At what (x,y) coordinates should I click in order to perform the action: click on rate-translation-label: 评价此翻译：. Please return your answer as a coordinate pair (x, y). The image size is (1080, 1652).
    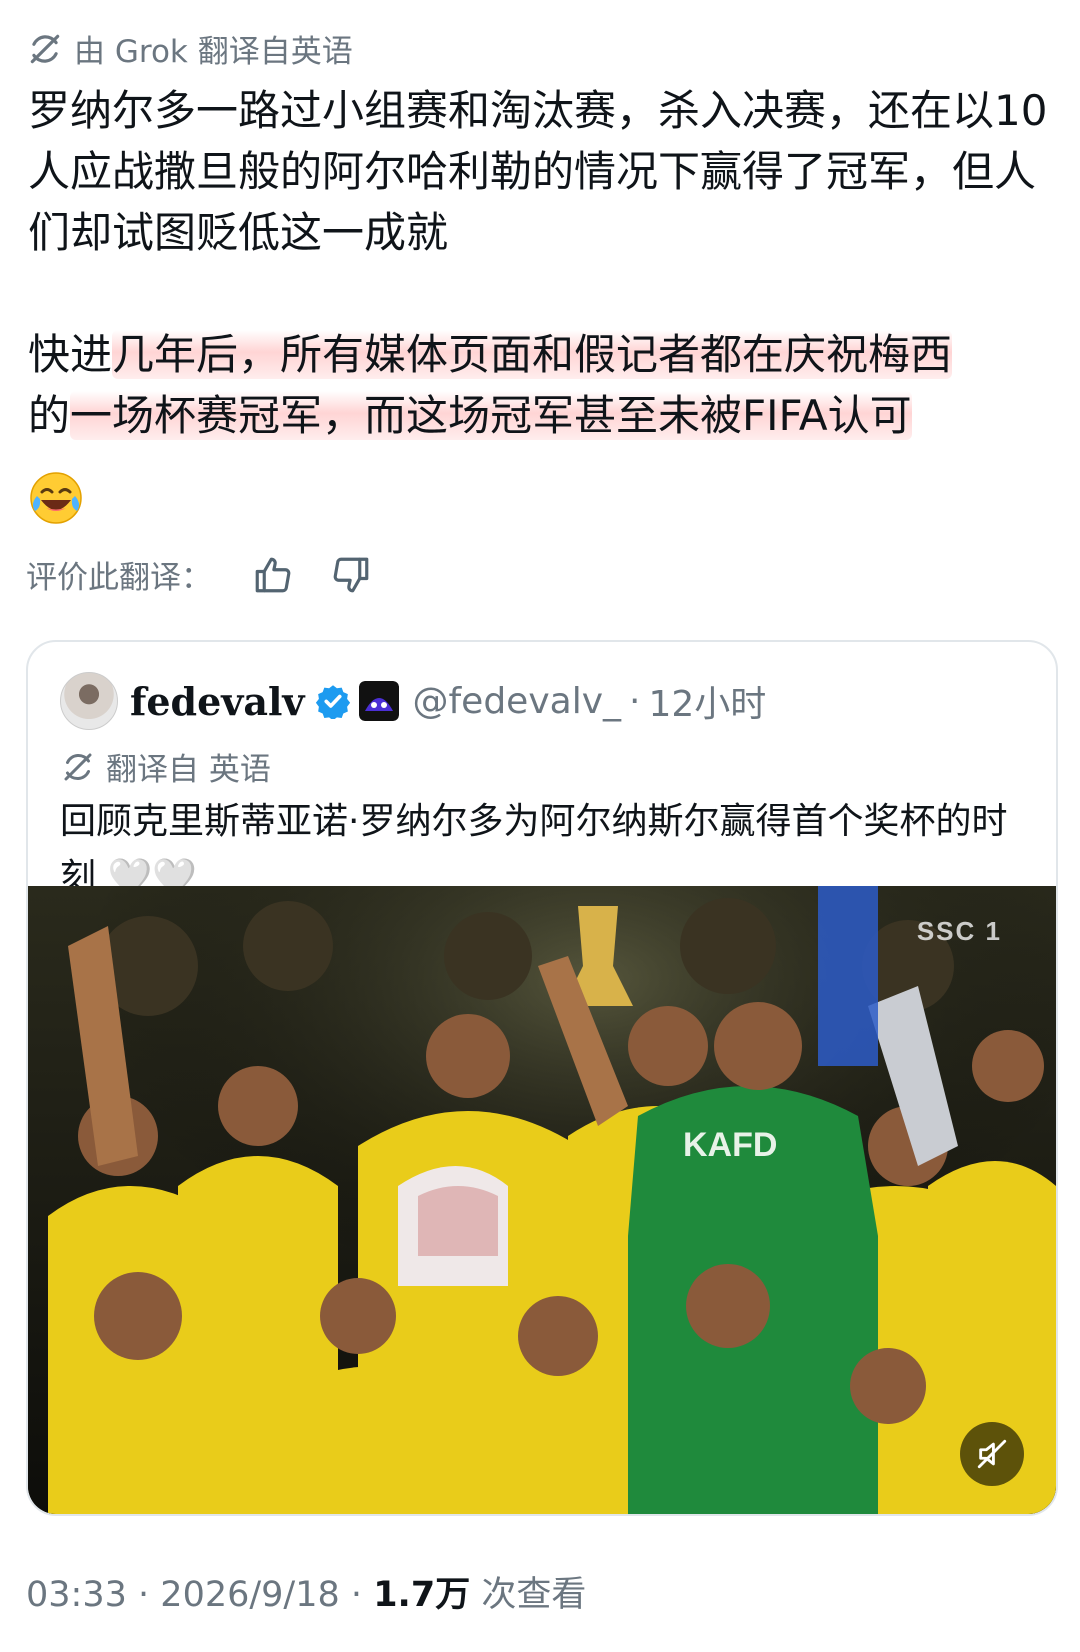
    Looking at the image, I should click on (119, 578).